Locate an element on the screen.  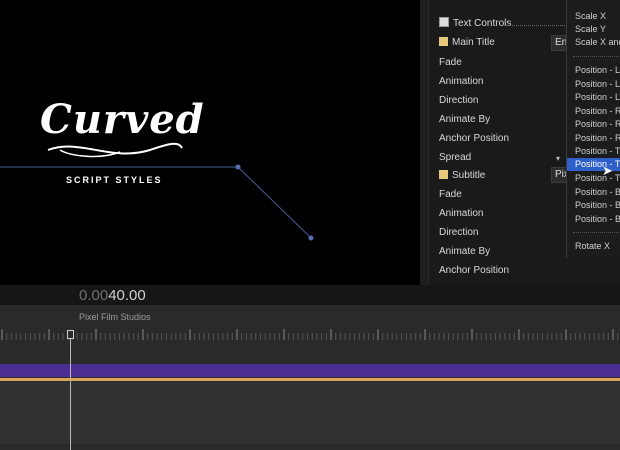
menu-item-scale-y: Scale Y is located at coordinates (593, 29).